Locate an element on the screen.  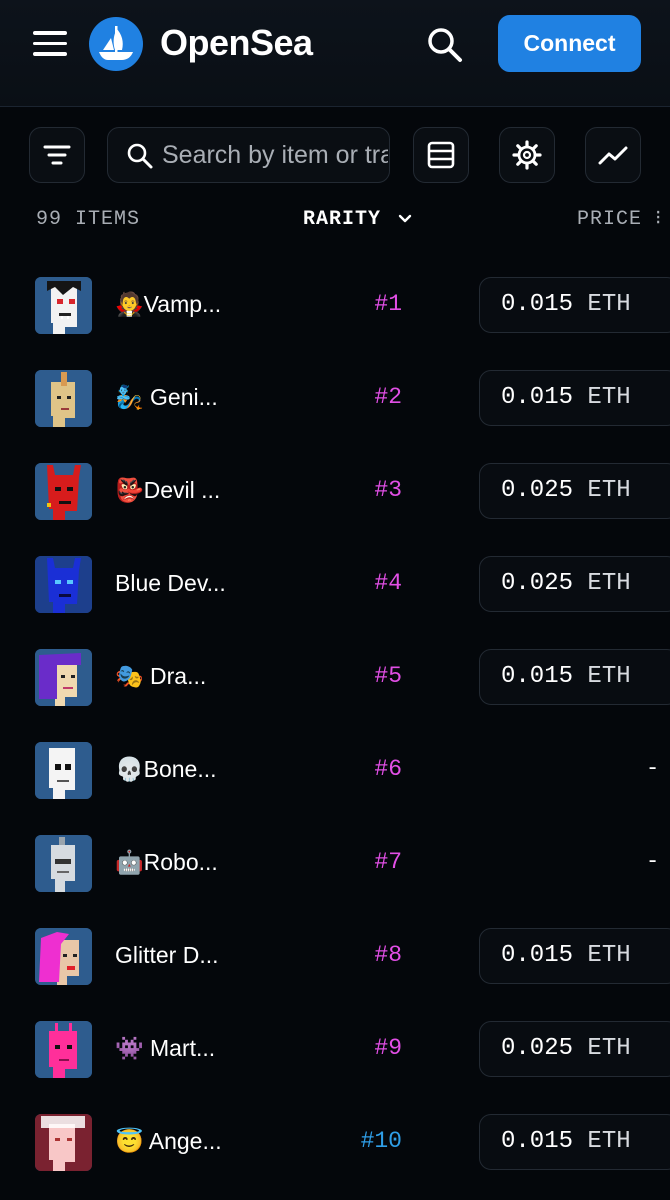
list-item: 😇 Ange... #10 0.015 ETH is located at coordinates (335, 1141).